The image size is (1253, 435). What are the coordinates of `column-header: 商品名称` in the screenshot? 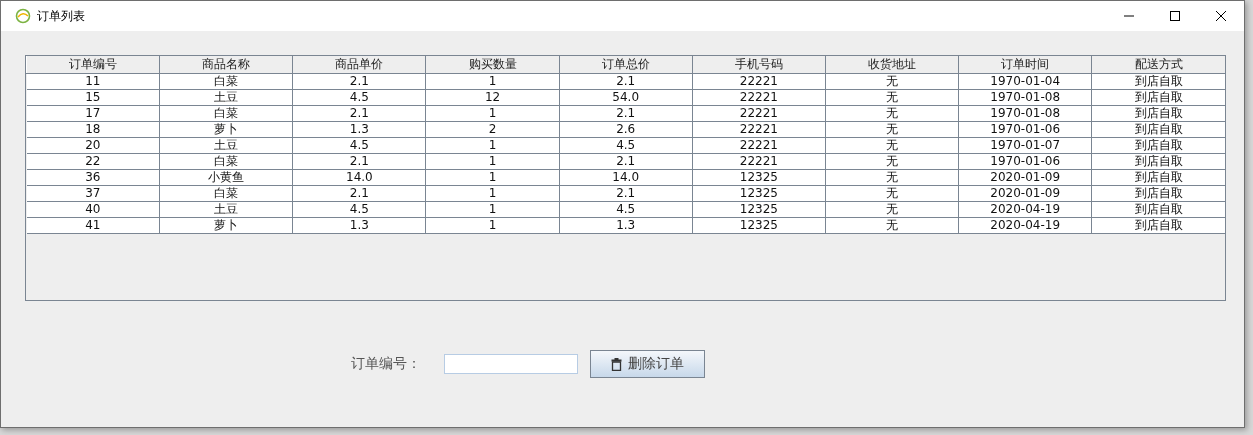 It's located at (226, 65).